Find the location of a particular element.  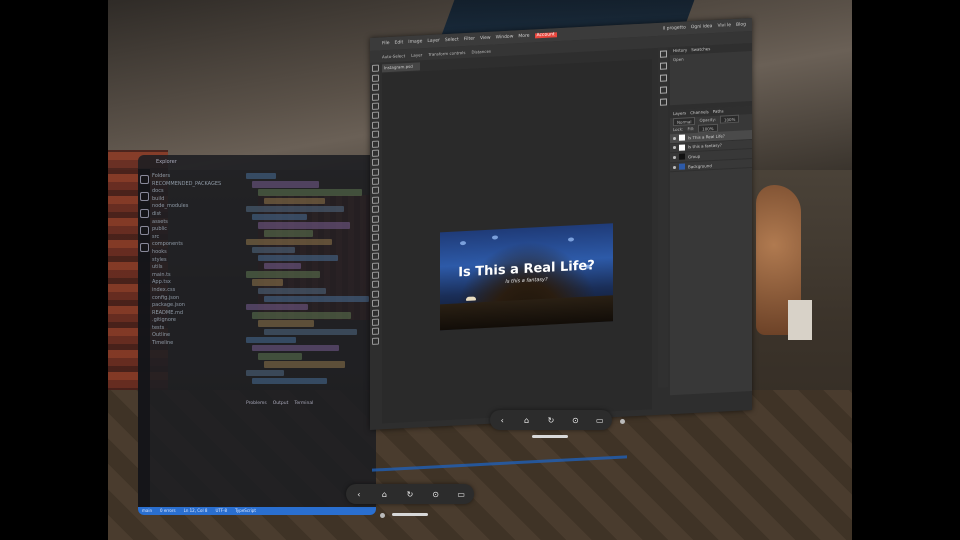

tree-item: docs is located at coordinates (197, 192).